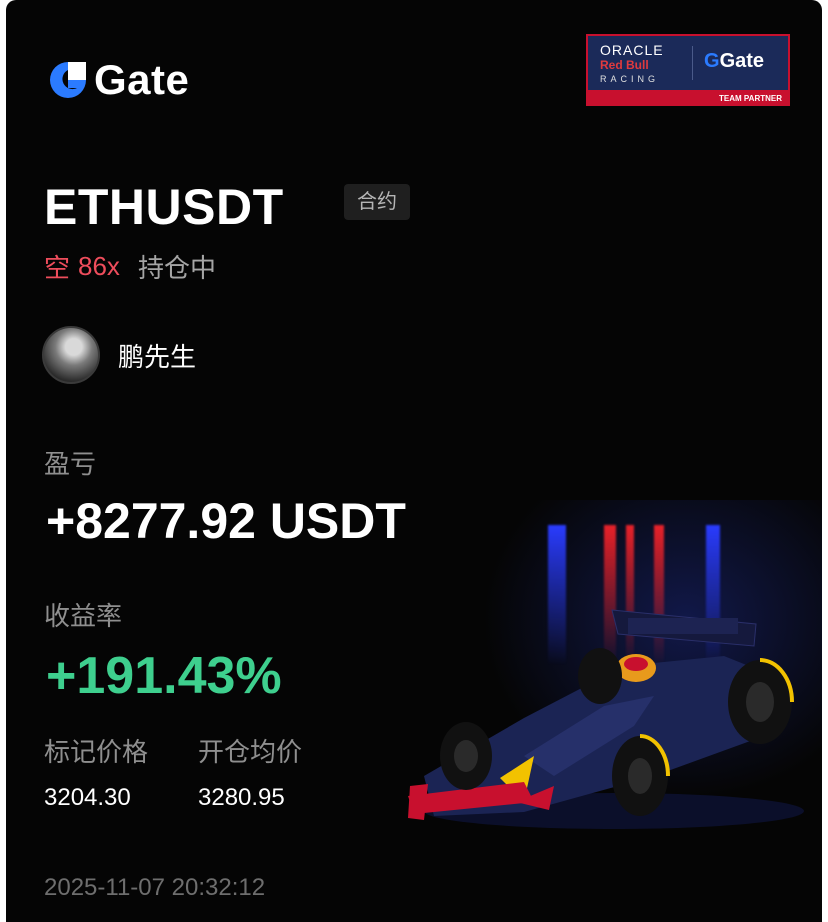  Describe the element at coordinates (96, 752) in the screenshot. I see `mark-price-label: 标记价格` at that location.